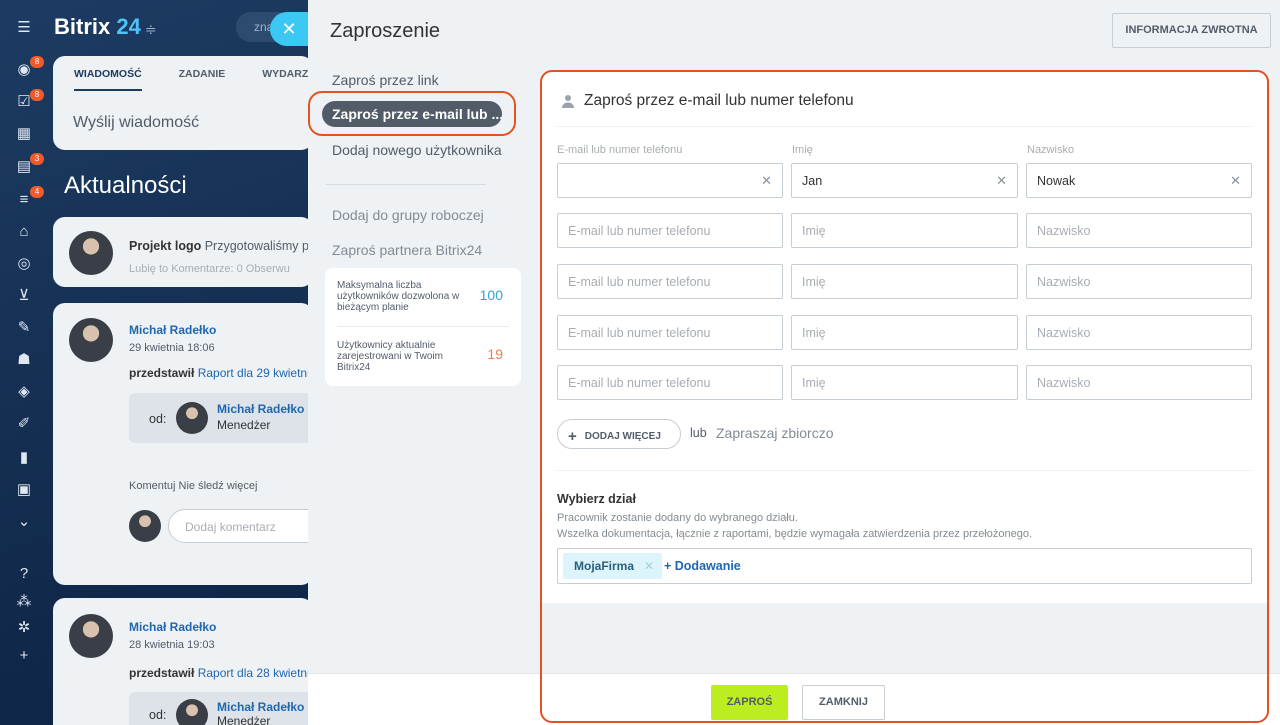 This screenshot has height=725, width=1280. What do you see at coordinates (209, 269) in the screenshot?
I see `post-meta: Lubię to Komentarze: 0 Obserwu` at bounding box center [209, 269].